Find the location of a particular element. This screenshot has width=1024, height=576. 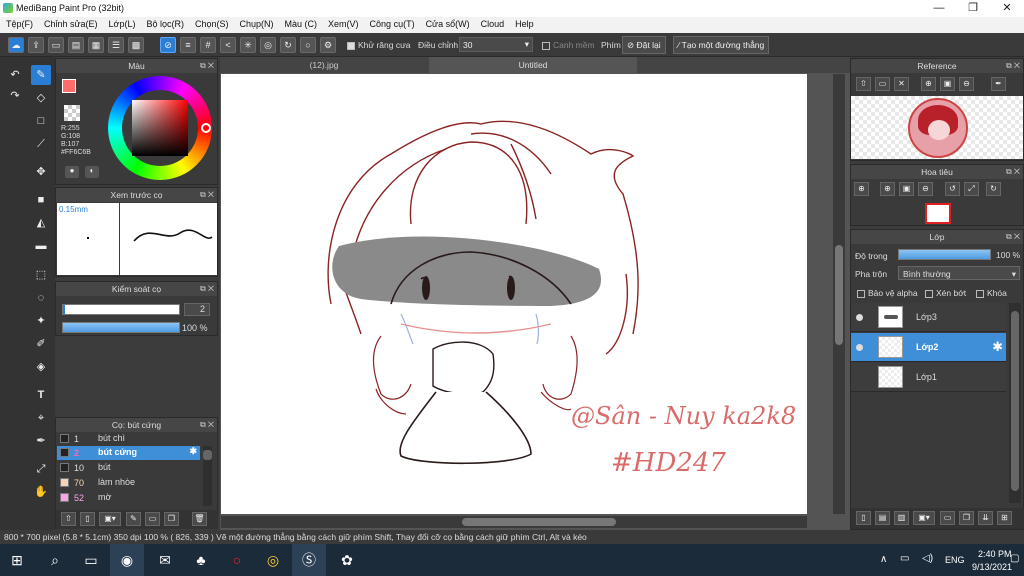

correction-dropdown: 30 ▾ is located at coordinates (496, 44).